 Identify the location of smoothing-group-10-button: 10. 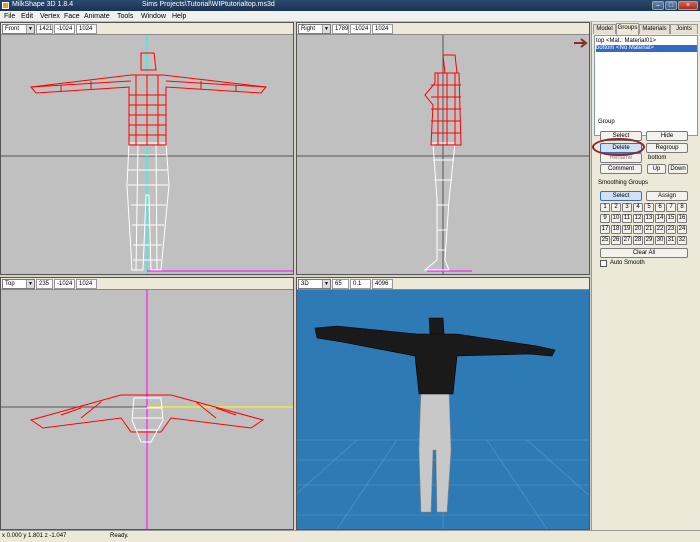
(616, 218).